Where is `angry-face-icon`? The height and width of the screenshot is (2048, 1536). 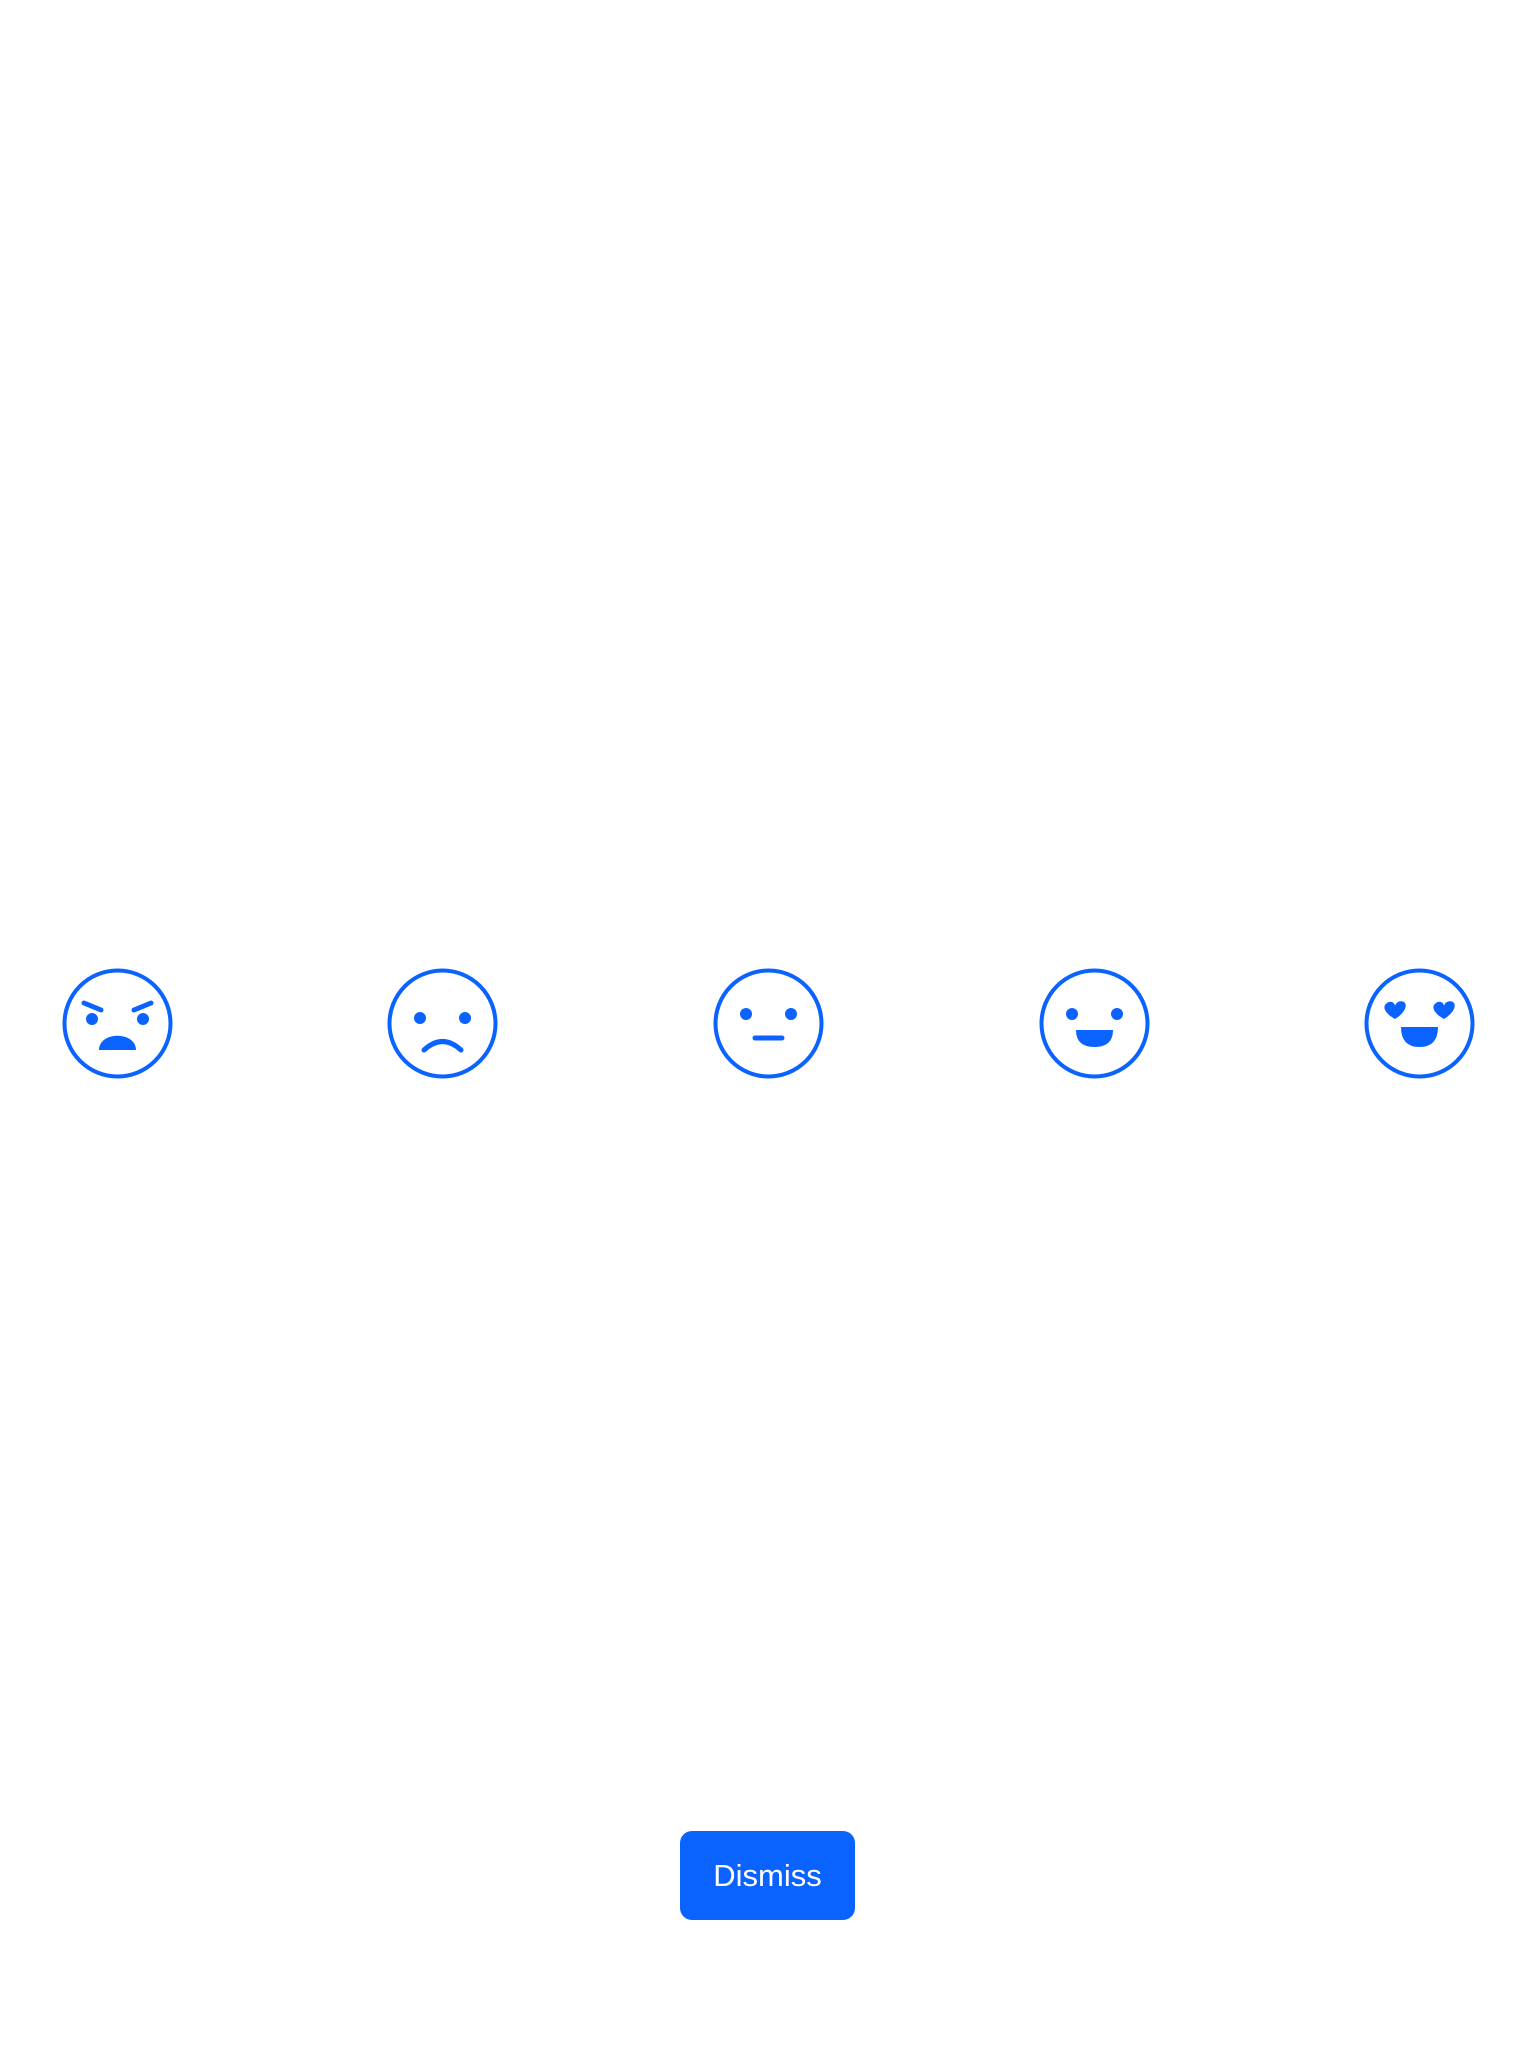
angry-face-icon is located at coordinates (117, 1023).